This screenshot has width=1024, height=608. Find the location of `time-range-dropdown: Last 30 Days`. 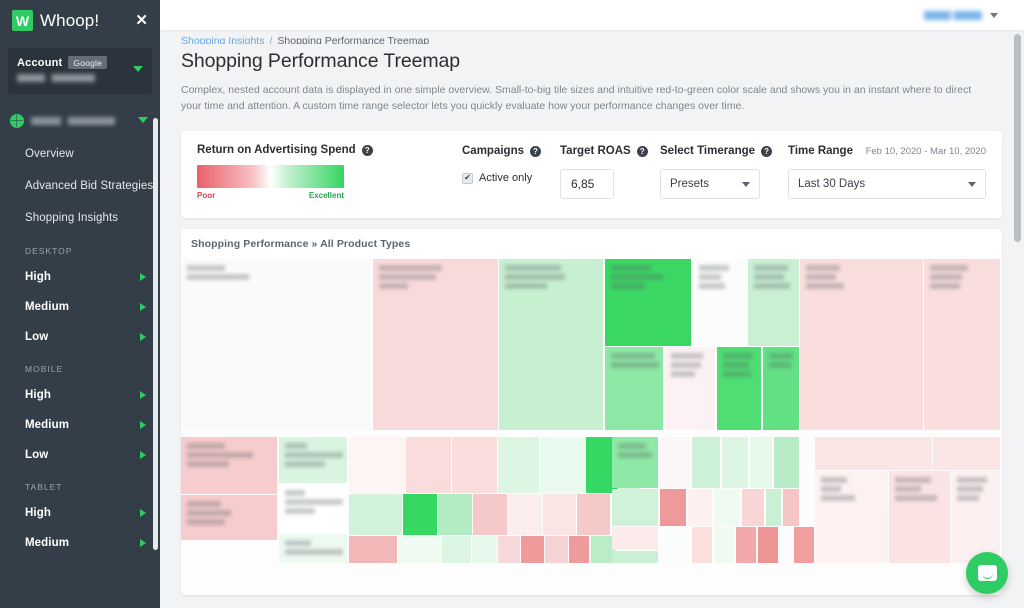

time-range-dropdown: Last 30 Days is located at coordinates (887, 184).